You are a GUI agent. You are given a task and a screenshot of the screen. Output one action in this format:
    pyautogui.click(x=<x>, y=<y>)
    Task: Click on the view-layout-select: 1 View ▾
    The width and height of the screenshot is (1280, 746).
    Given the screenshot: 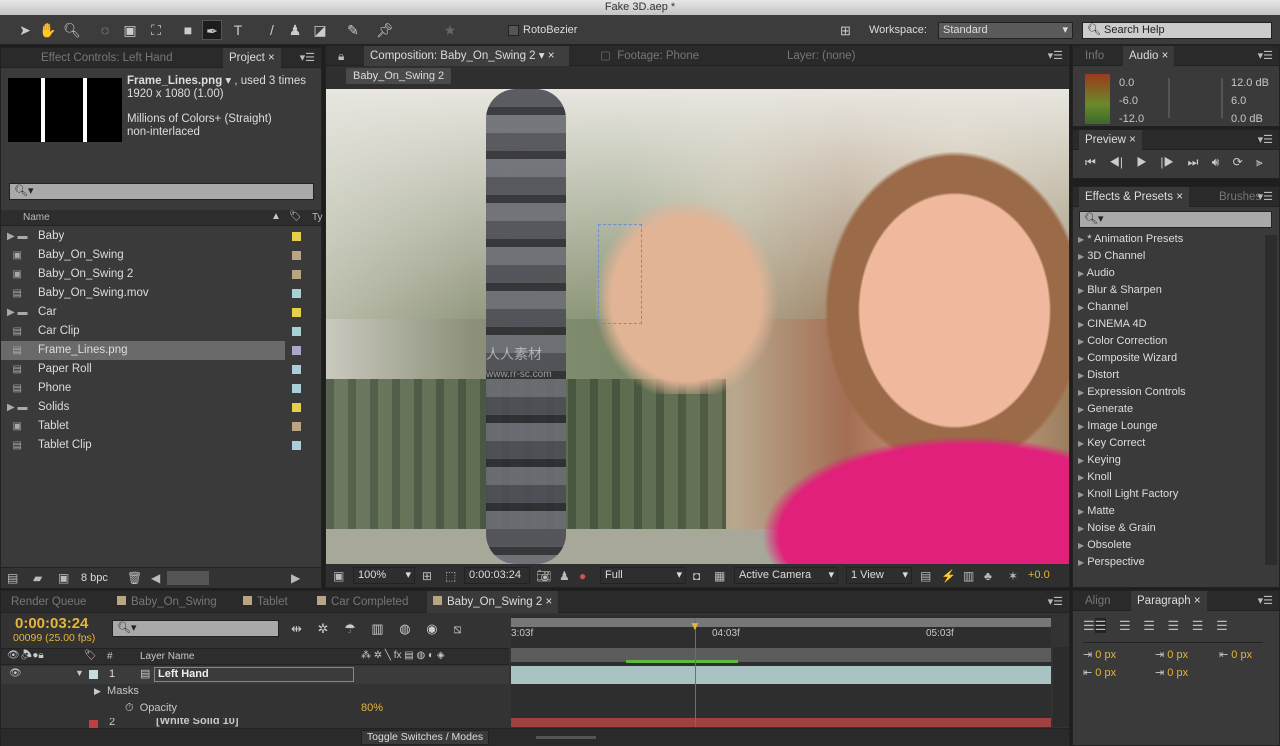 What is the action you would take?
    pyautogui.click(x=879, y=575)
    